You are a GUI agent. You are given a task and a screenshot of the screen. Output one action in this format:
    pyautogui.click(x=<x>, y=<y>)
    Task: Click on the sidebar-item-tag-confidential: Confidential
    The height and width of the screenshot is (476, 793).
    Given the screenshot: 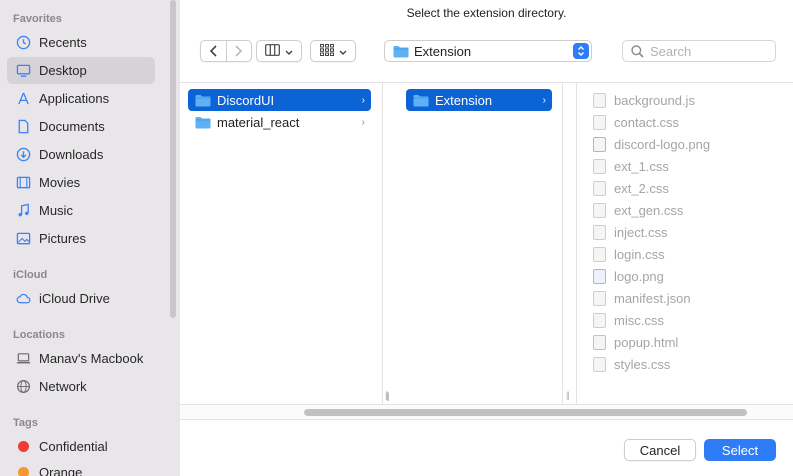 What is the action you would take?
    pyautogui.click(x=81, y=446)
    